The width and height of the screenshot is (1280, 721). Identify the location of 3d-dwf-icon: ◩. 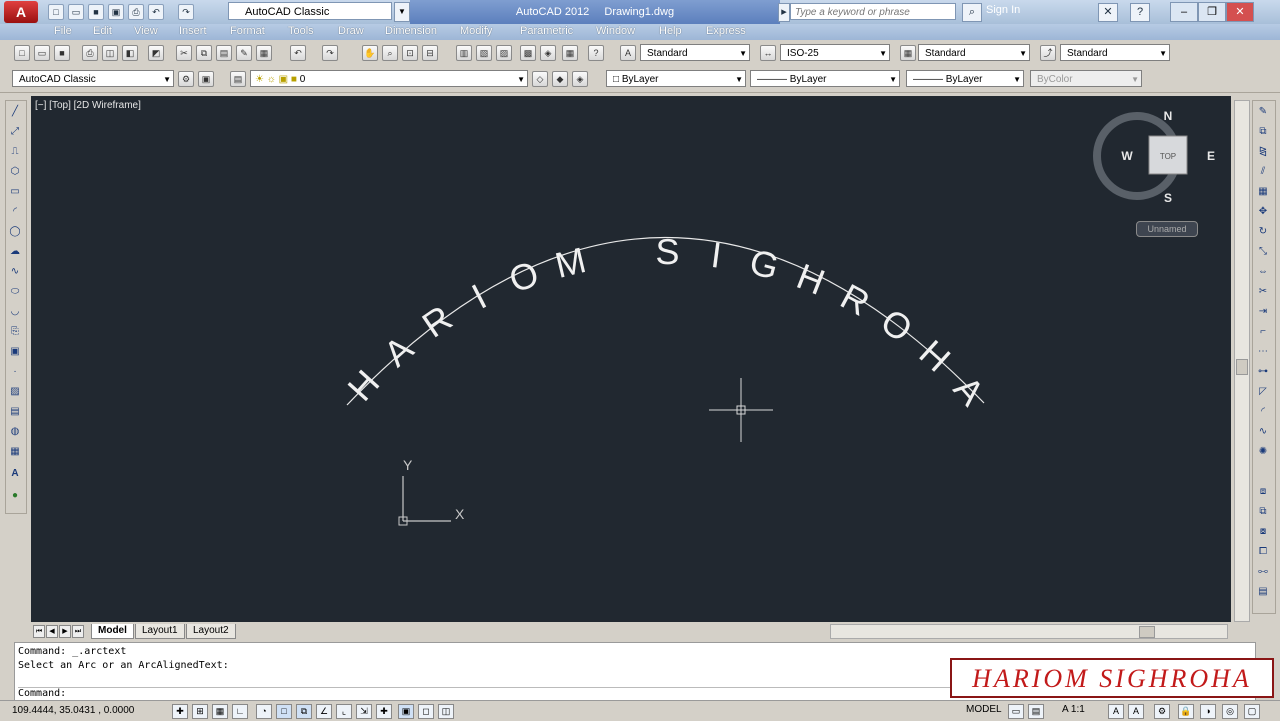
(156, 53).